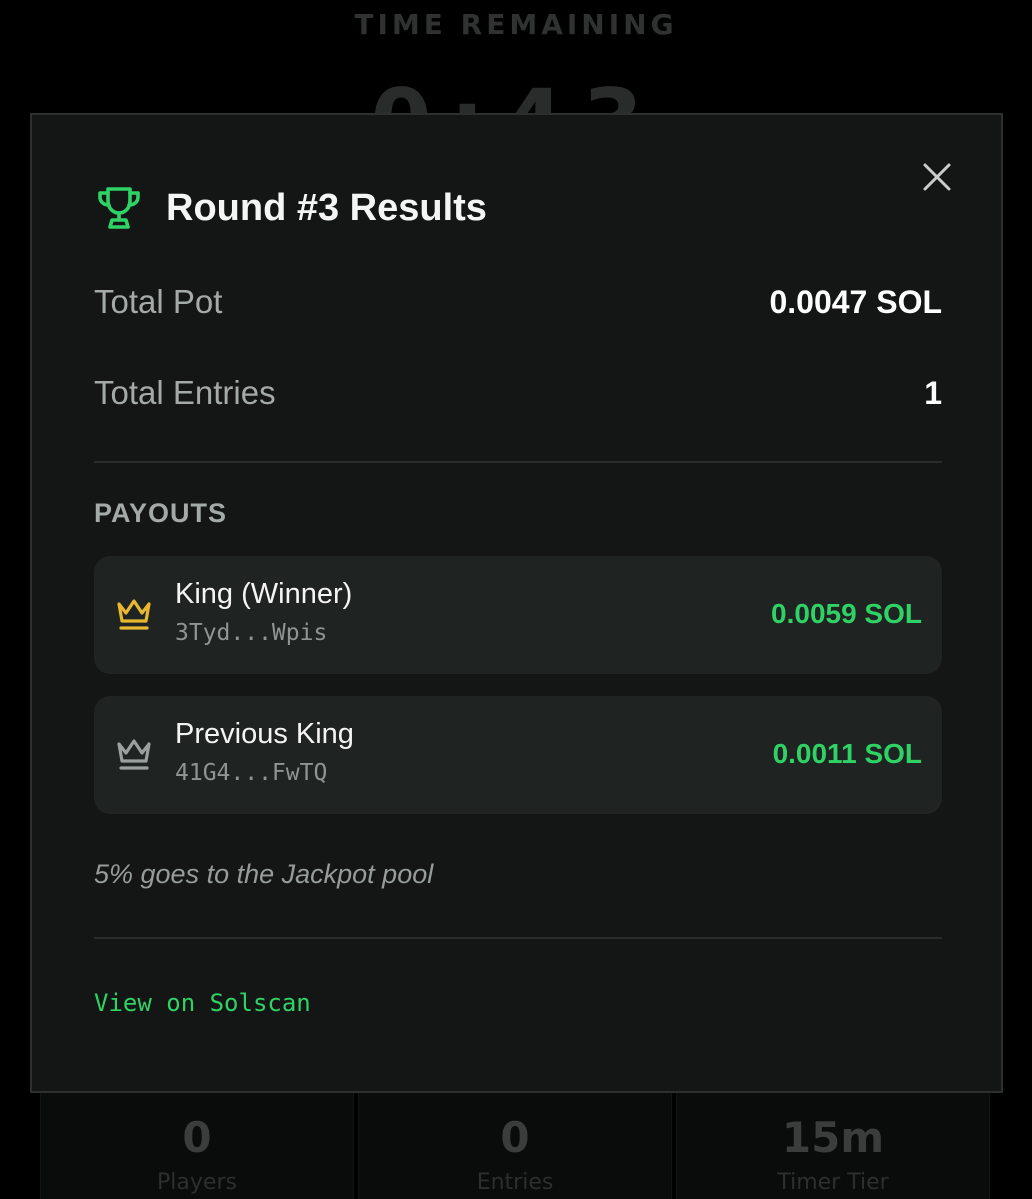 This screenshot has height=1199, width=1032. Describe the element at coordinates (251, 633) in the screenshot. I see `payout-address: 3Tyd...Wpis` at that location.